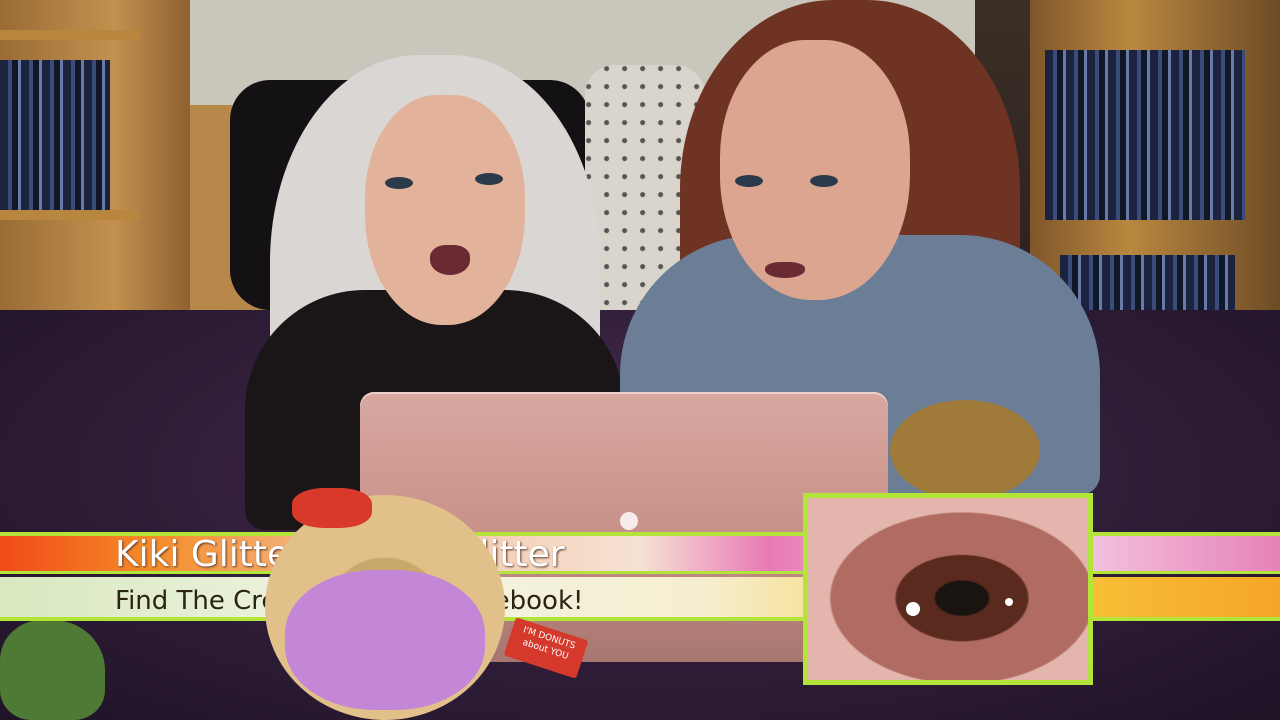  What do you see at coordinates (629, 521) in the screenshot?
I see `laptop-logo-icon` at bounding box center [629, 521].